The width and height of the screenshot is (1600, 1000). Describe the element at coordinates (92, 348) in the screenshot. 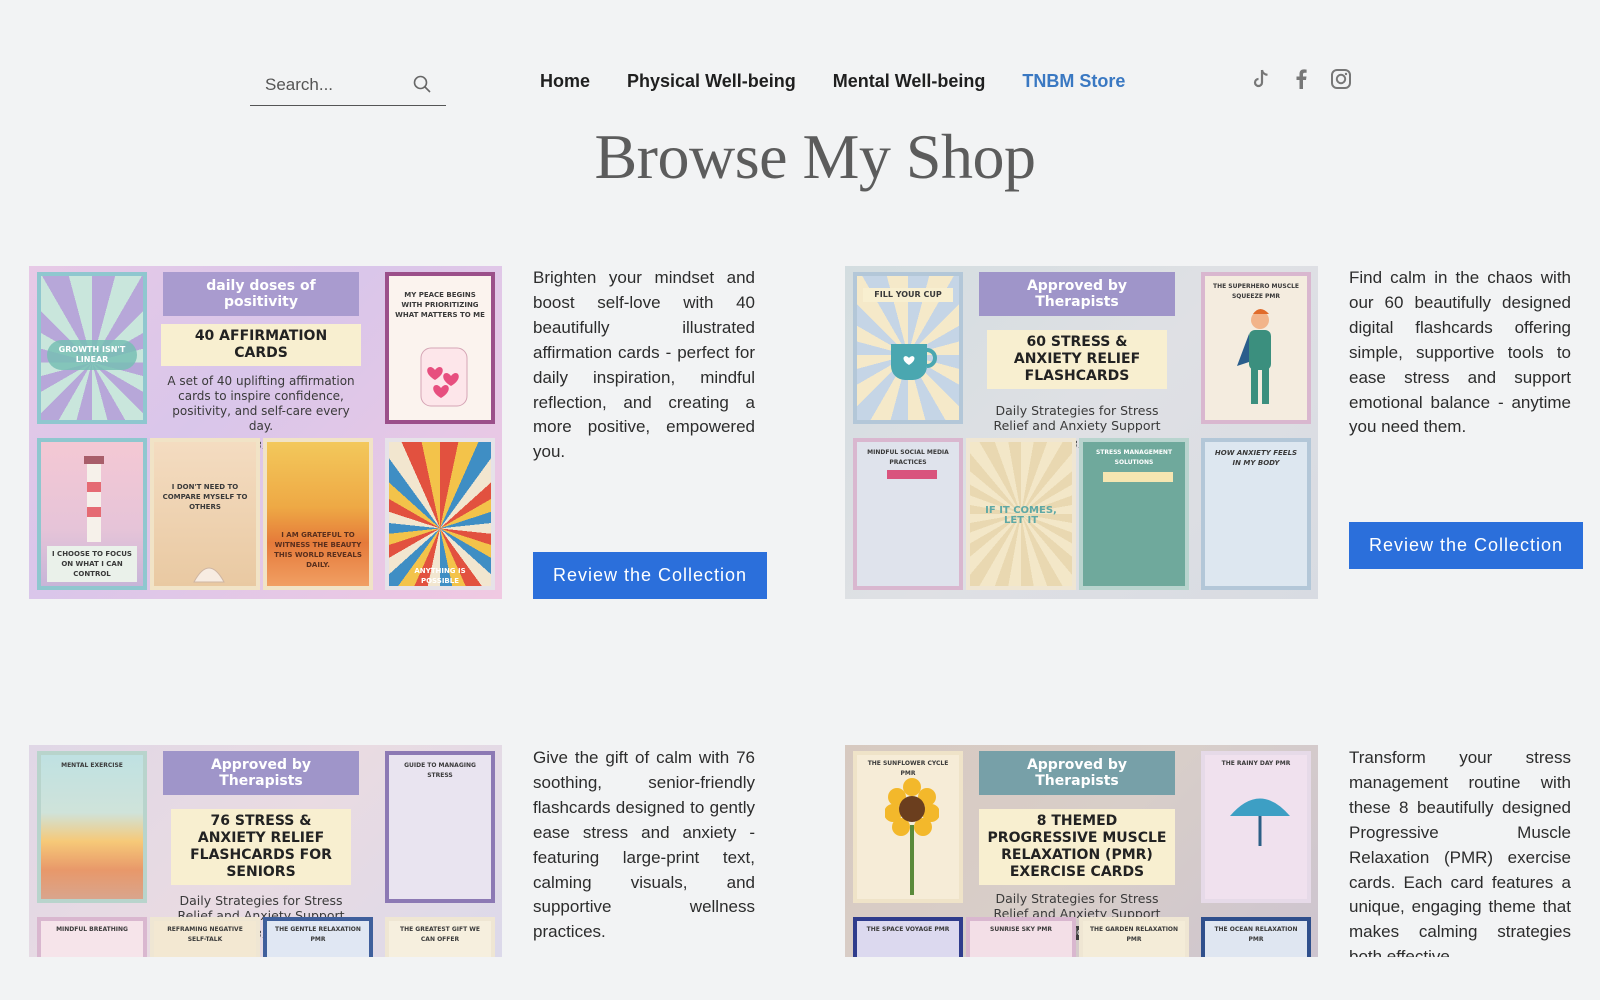

I see `affirmation-card-tile: GROWTH ISN'T LINEAR` at that location.